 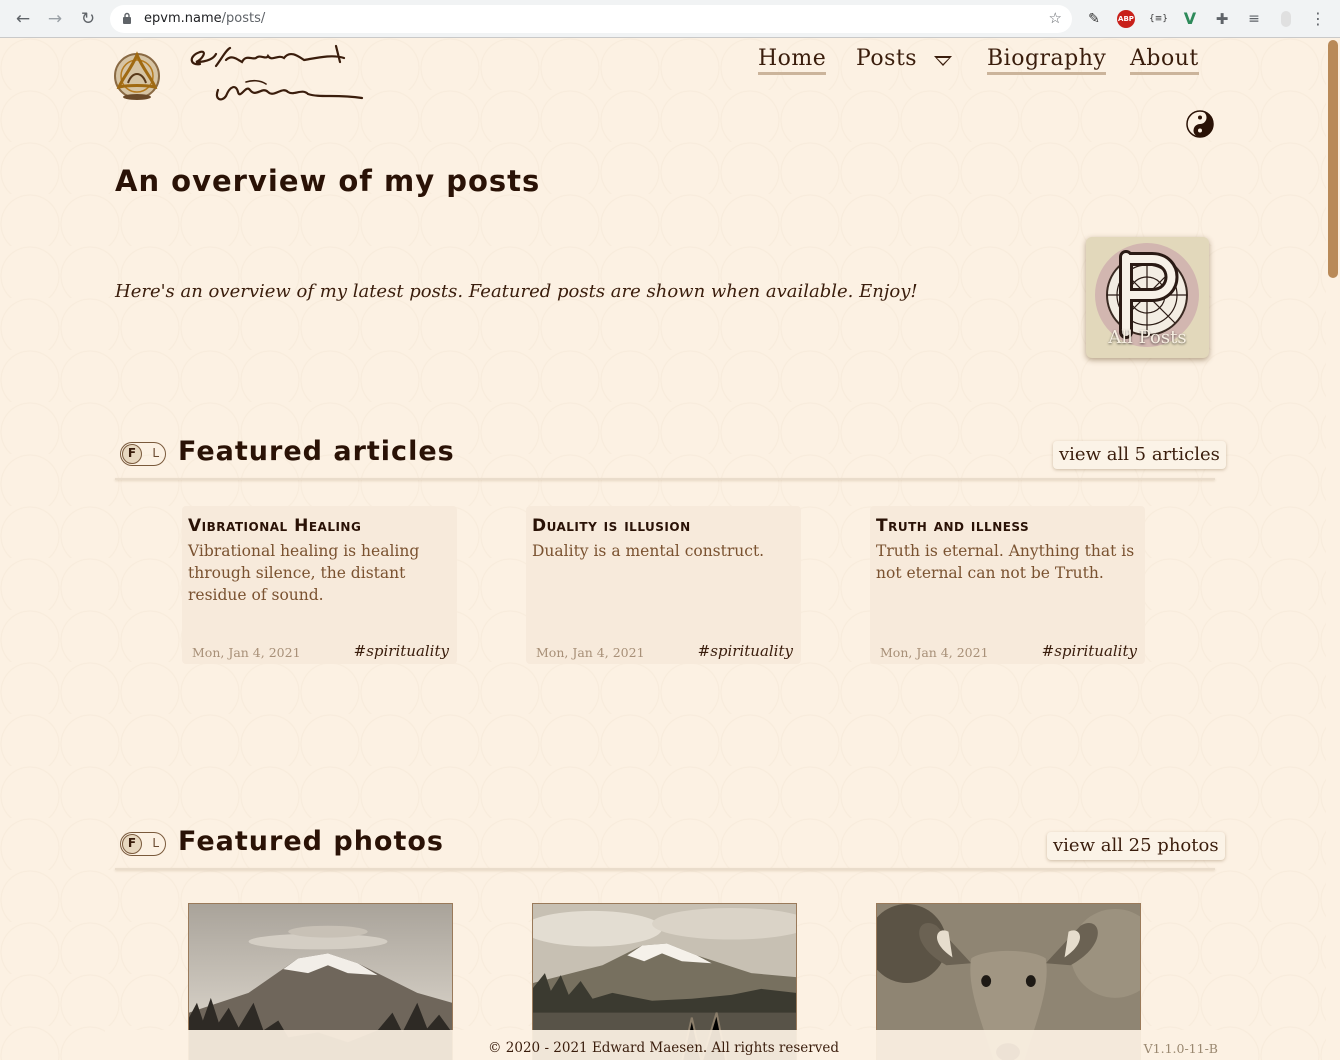 I want to click on browser-menu-icon: ⋮, so click(x=1318, y=19).